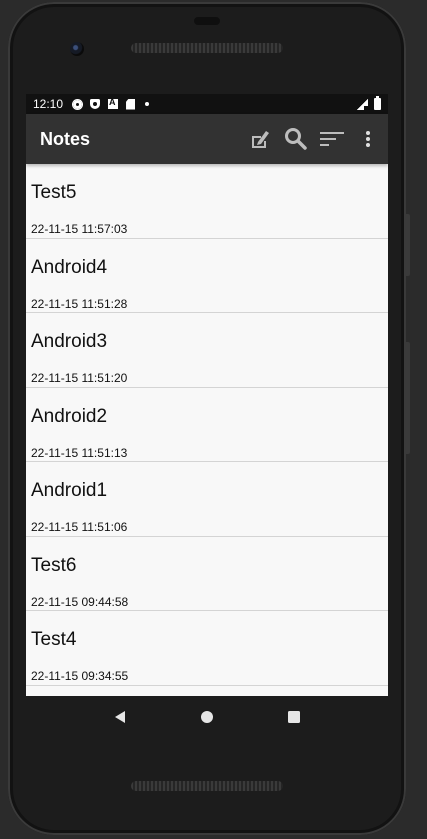 The image size is (427, 839). What do you see at coordinates (77, 49) in the screenshot?
I see `front-camera` at bounding box center [77, 49].